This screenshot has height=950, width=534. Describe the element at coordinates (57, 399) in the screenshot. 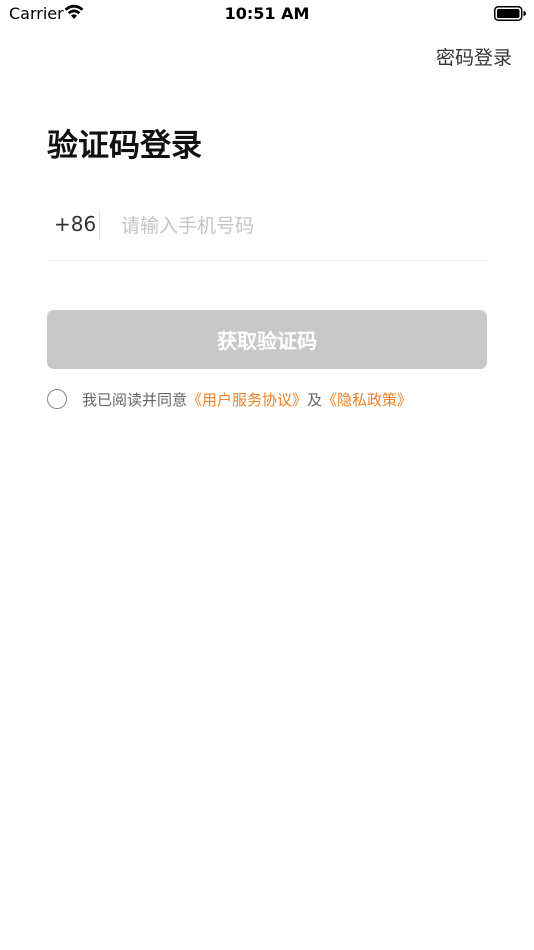

I see `agree-checkbox-circle-icon` at that location.